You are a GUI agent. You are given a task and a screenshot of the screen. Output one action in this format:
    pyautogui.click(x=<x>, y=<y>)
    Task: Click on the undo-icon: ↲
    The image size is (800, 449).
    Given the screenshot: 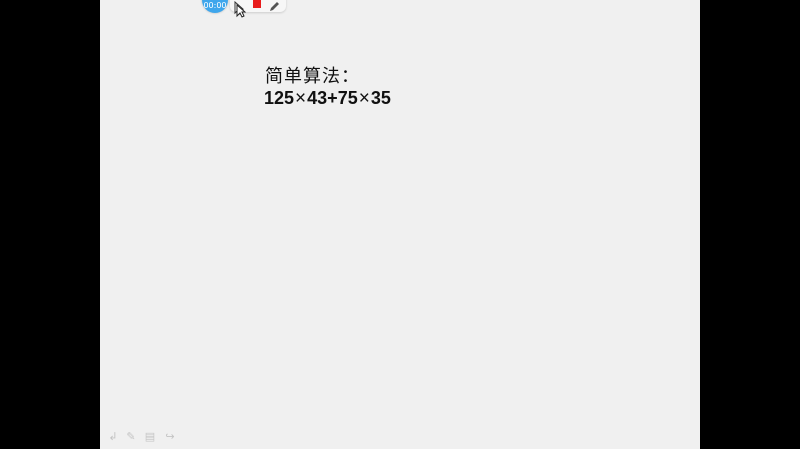 What is the action you would take?
    pyautogui.click(x=113, y=437)
    